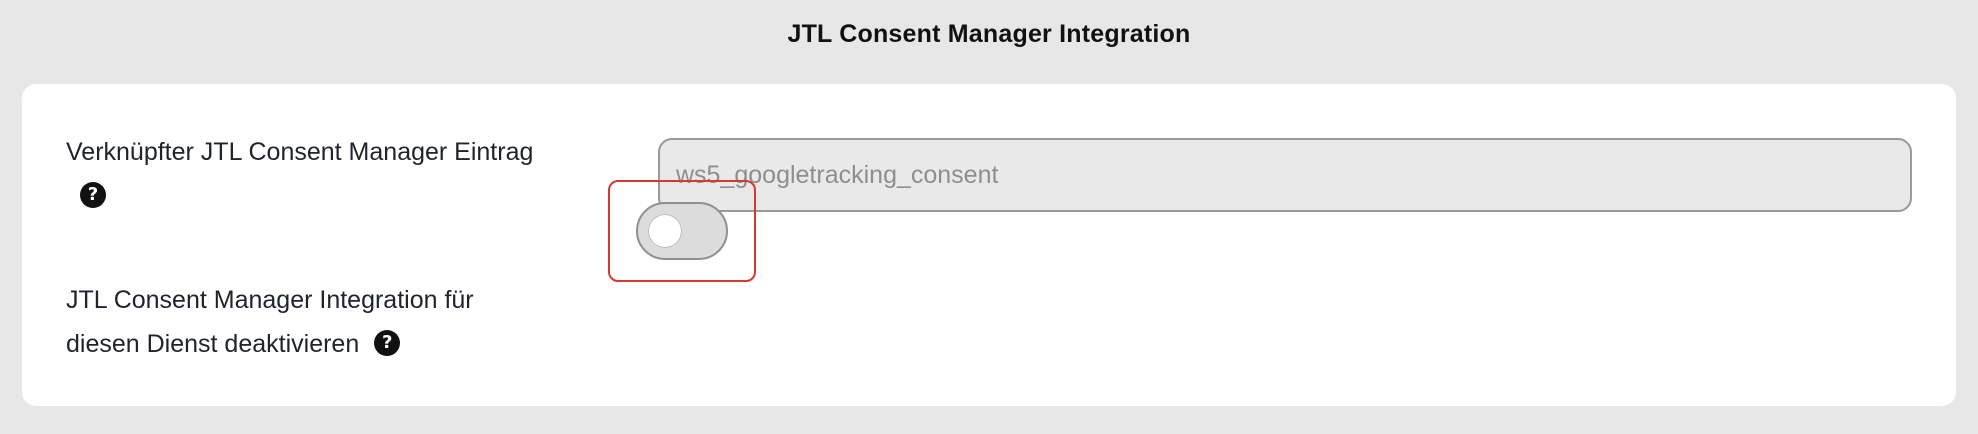  I want to click on section-title: JTL Consent Manager Integration, so click(989, 34).